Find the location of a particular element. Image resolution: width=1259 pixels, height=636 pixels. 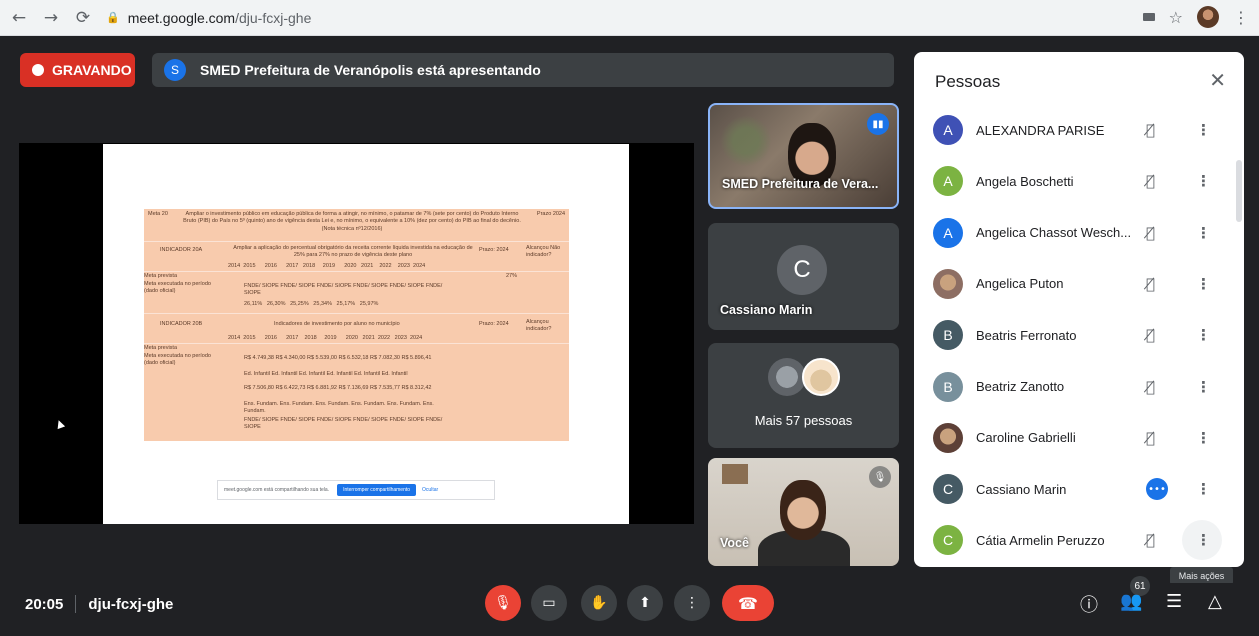

chat-icon: ☰ is located at coordinates (1174, 601).